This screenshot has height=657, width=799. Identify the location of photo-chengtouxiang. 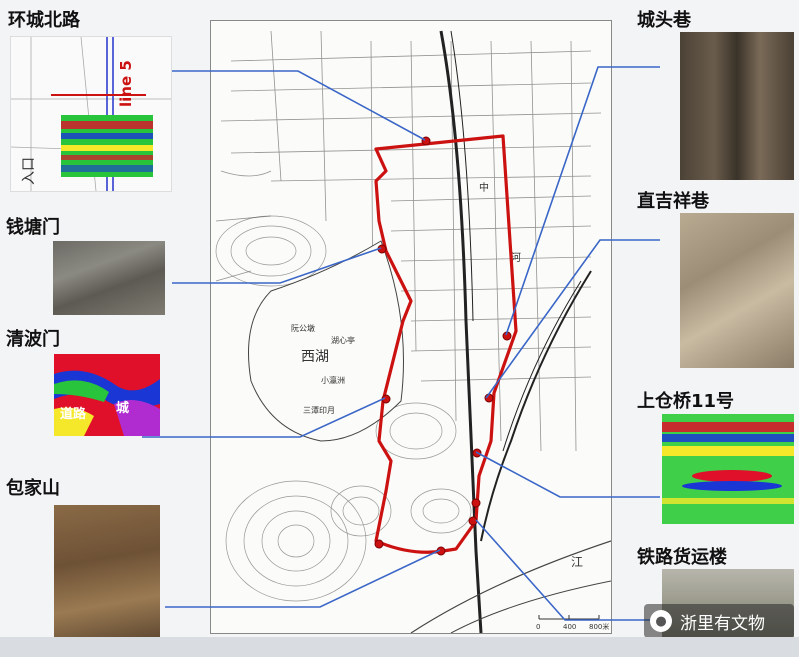
(737, 106).